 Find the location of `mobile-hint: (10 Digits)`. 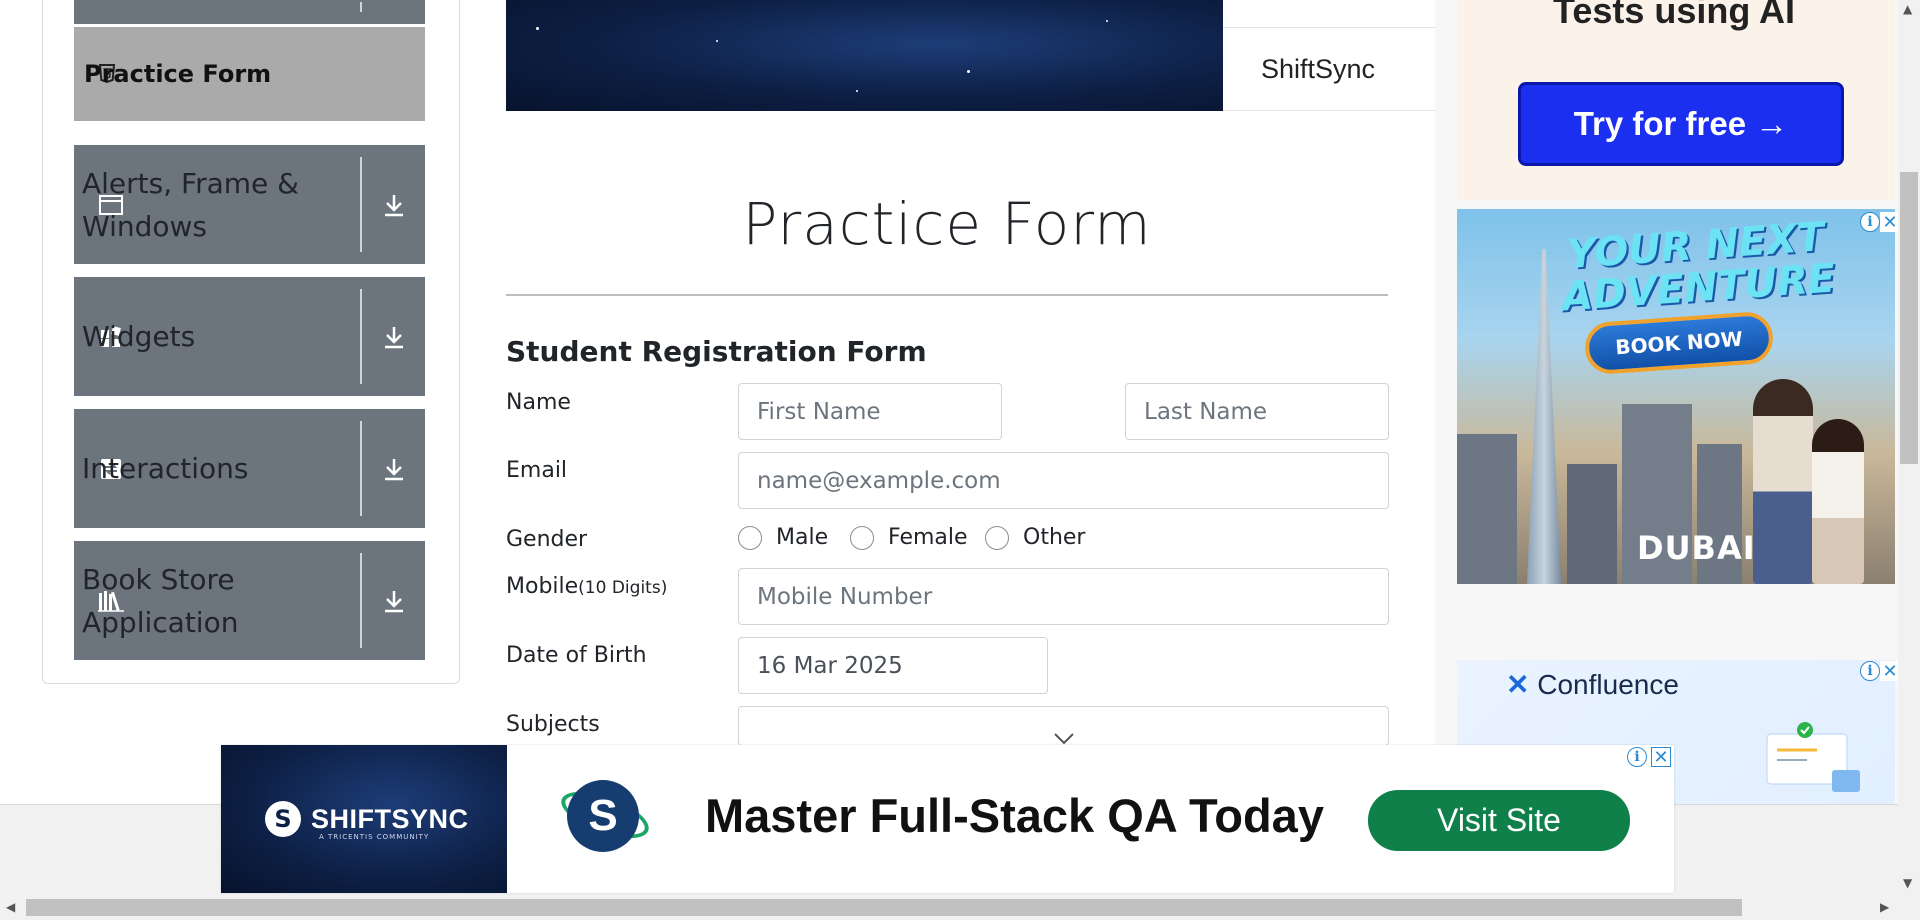

mobile-hint: (10 Digits) is located at coordinates (623, 588).